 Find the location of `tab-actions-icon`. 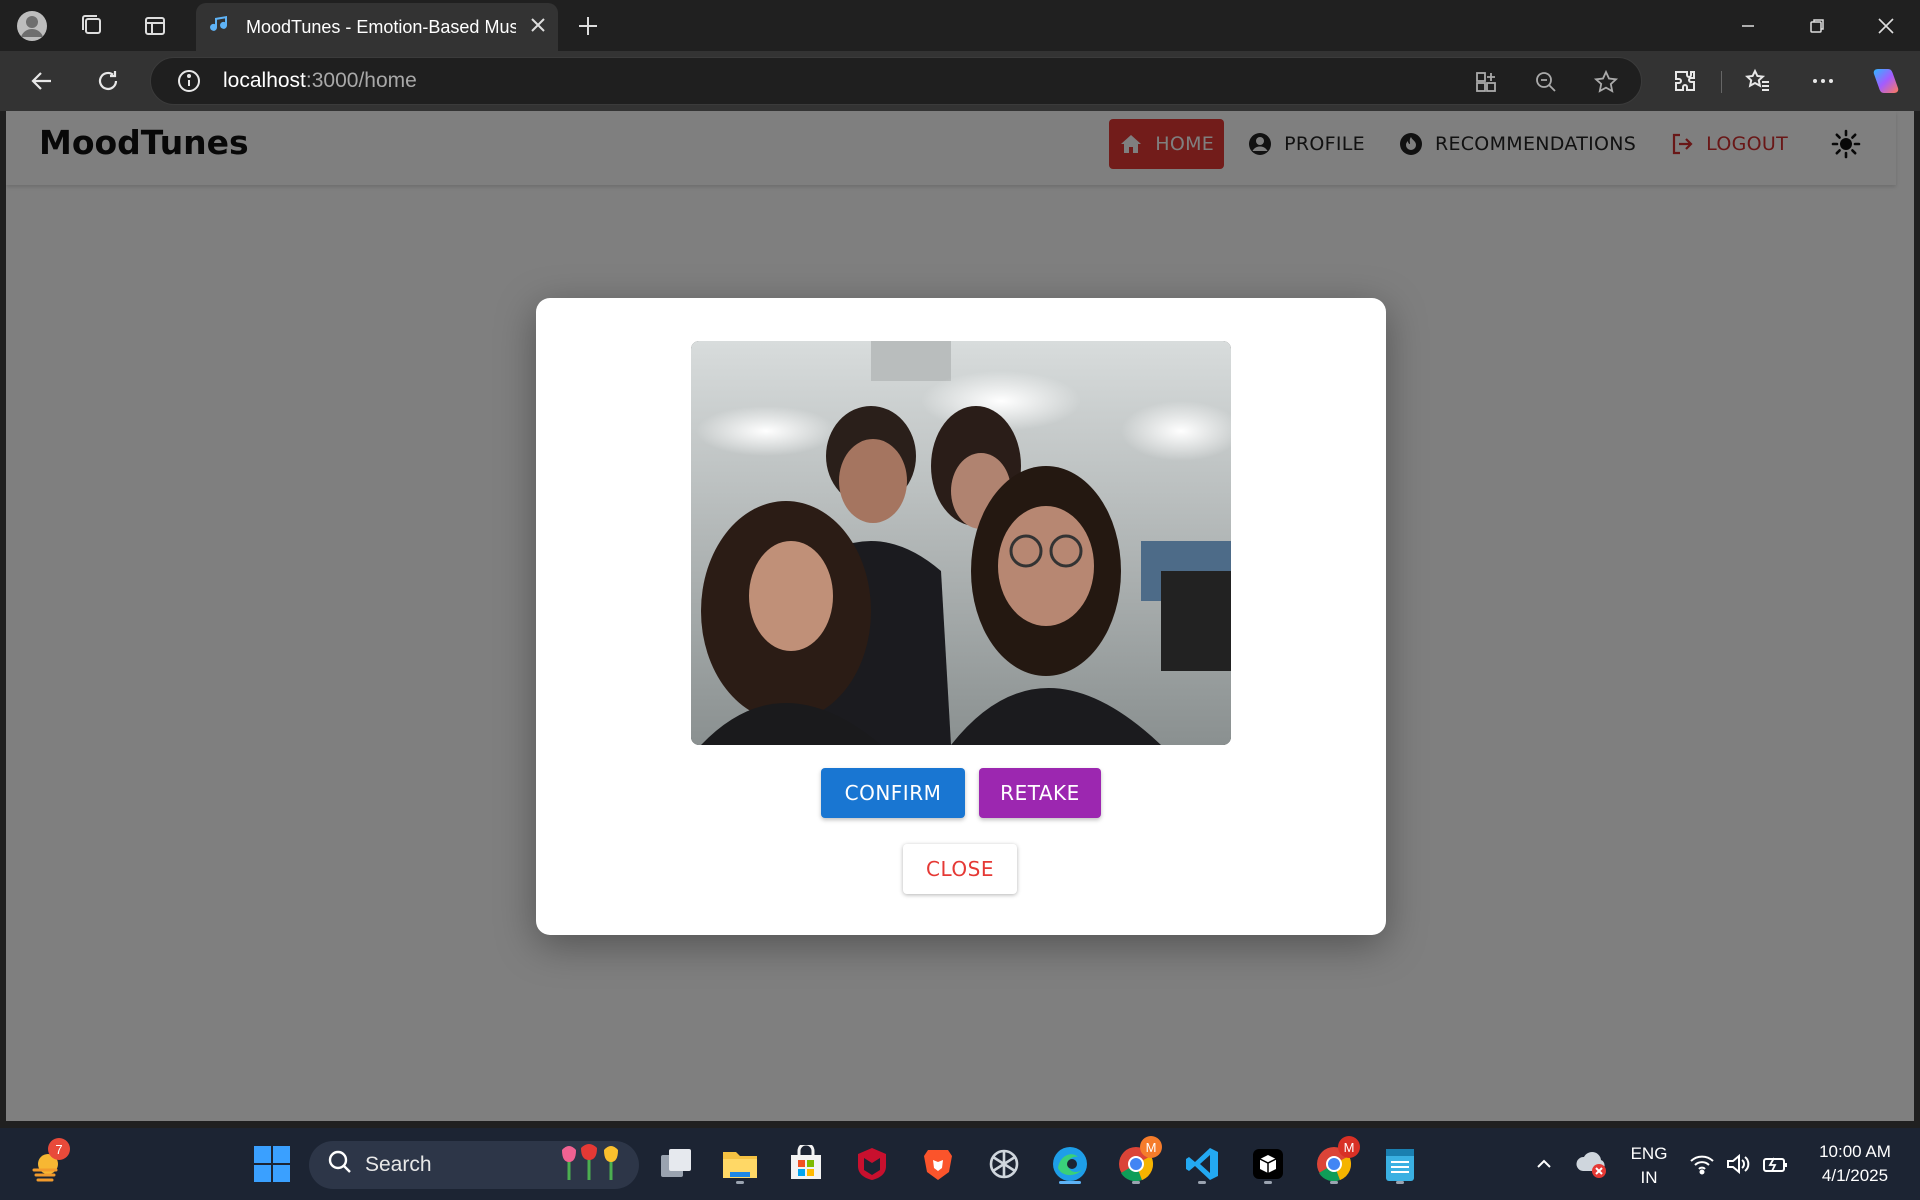

tab-actions-icon is located at coordinates (155, 26).